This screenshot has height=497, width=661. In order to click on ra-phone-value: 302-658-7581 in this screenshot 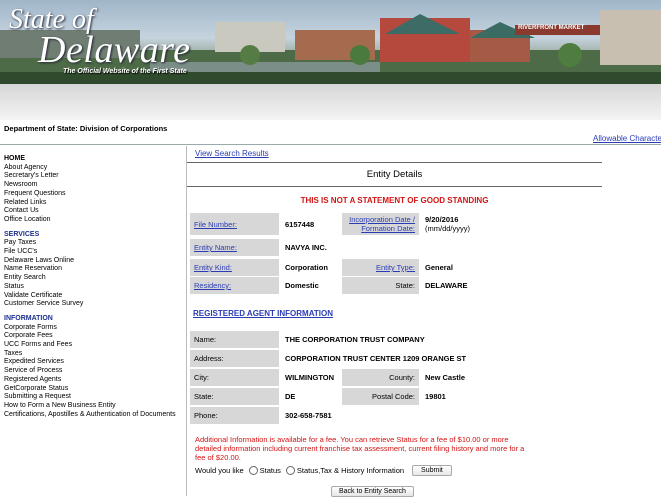, I will do `click(308, 415)`.